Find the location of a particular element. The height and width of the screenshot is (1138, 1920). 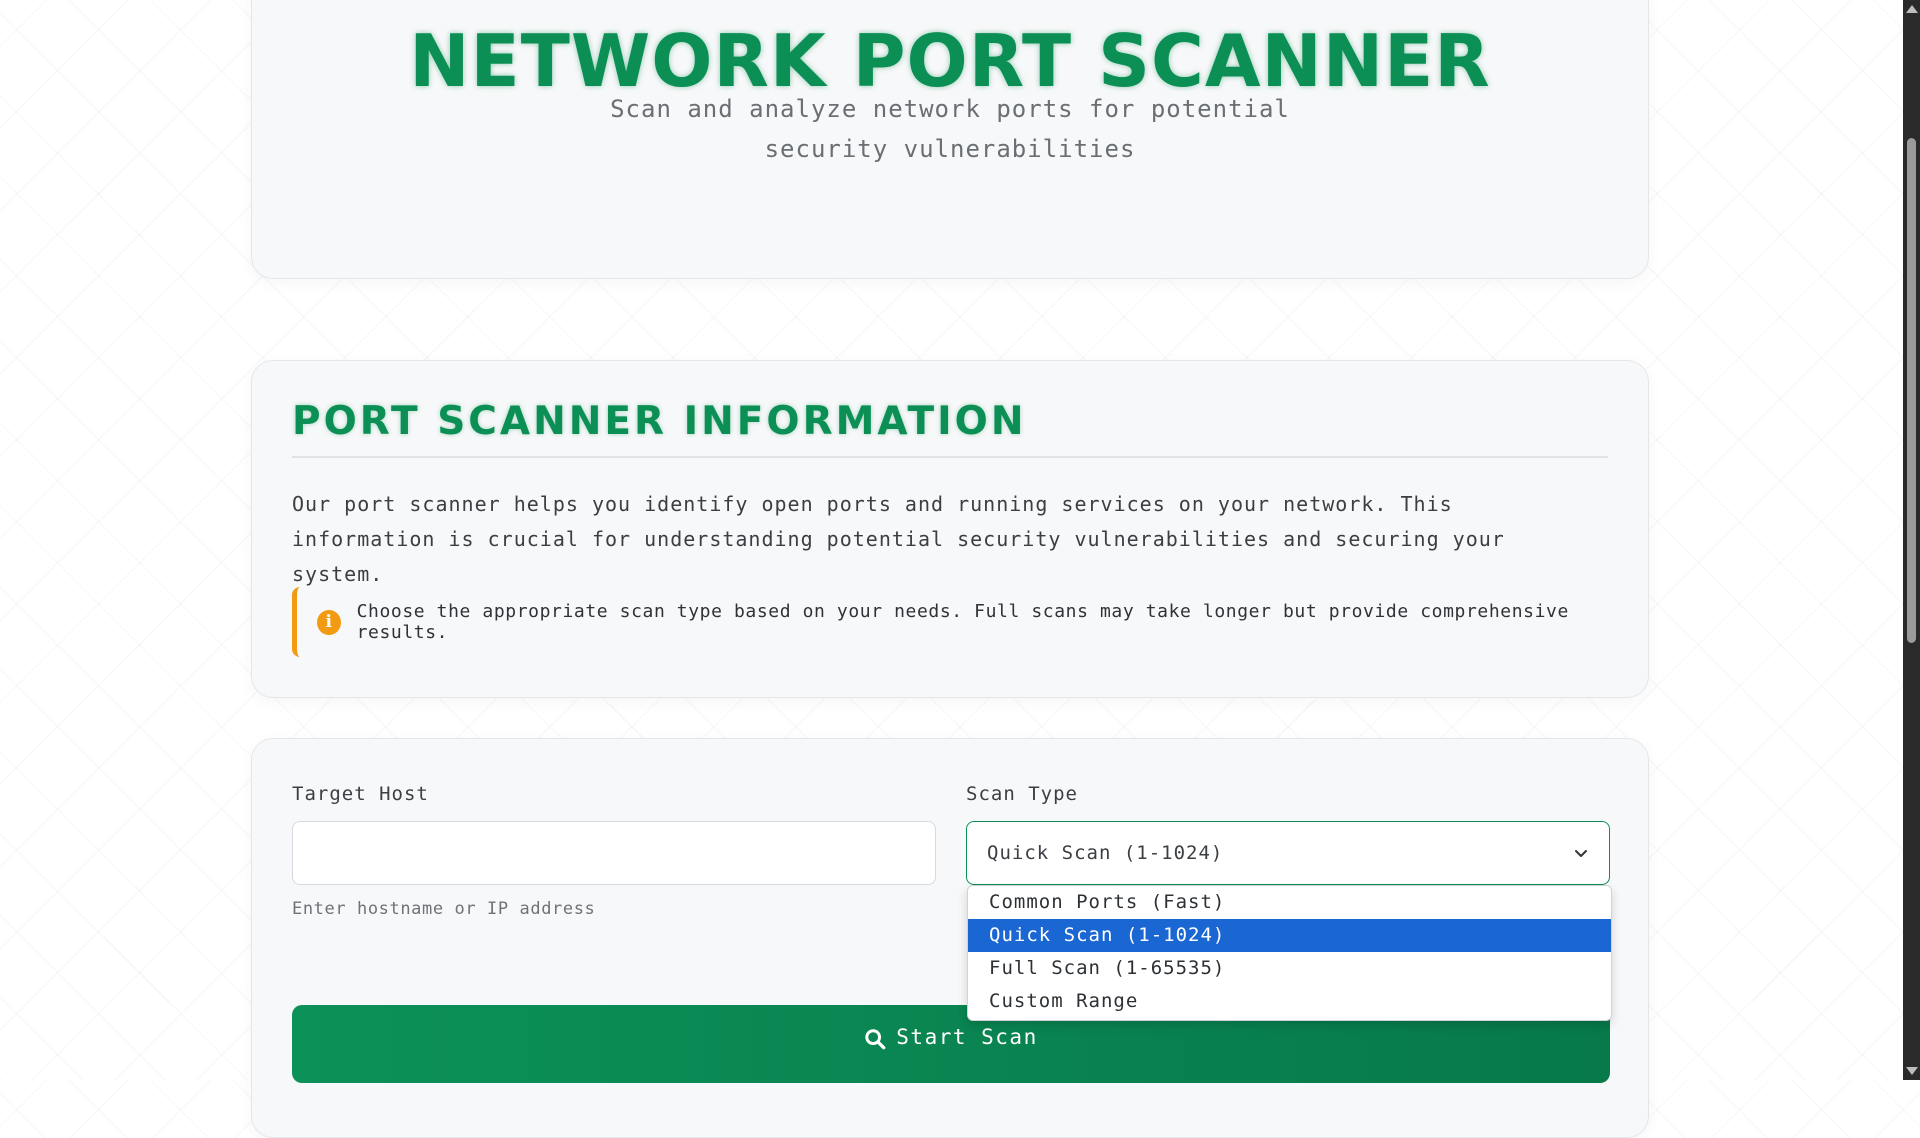

scan-type-option-quick: Quick Scan (1-1024) is located at coordinates (1289, 935).